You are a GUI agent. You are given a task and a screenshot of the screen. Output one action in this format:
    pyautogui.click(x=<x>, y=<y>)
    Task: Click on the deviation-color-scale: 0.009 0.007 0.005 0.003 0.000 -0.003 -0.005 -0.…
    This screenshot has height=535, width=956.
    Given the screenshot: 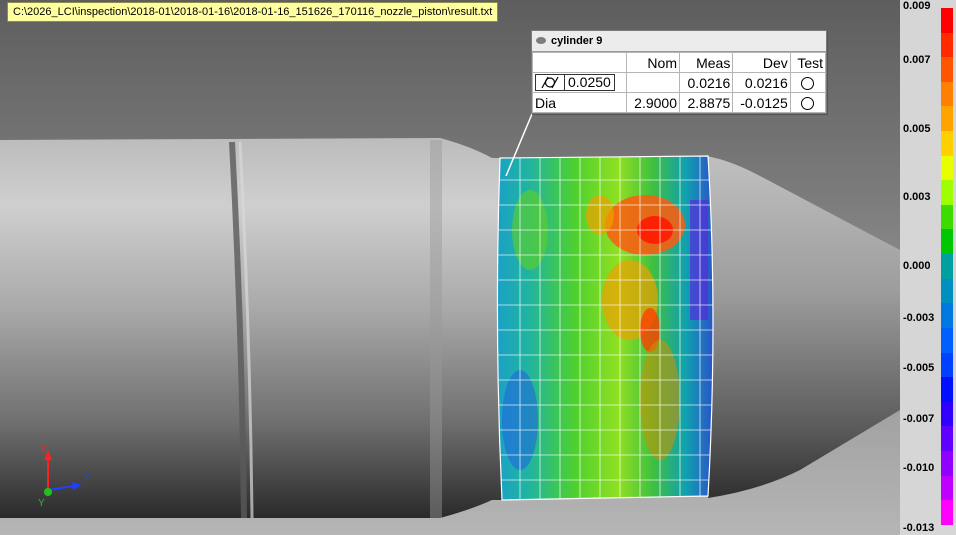 What is the action you would take?
    pyautogui.click(x=928, y=267)
    